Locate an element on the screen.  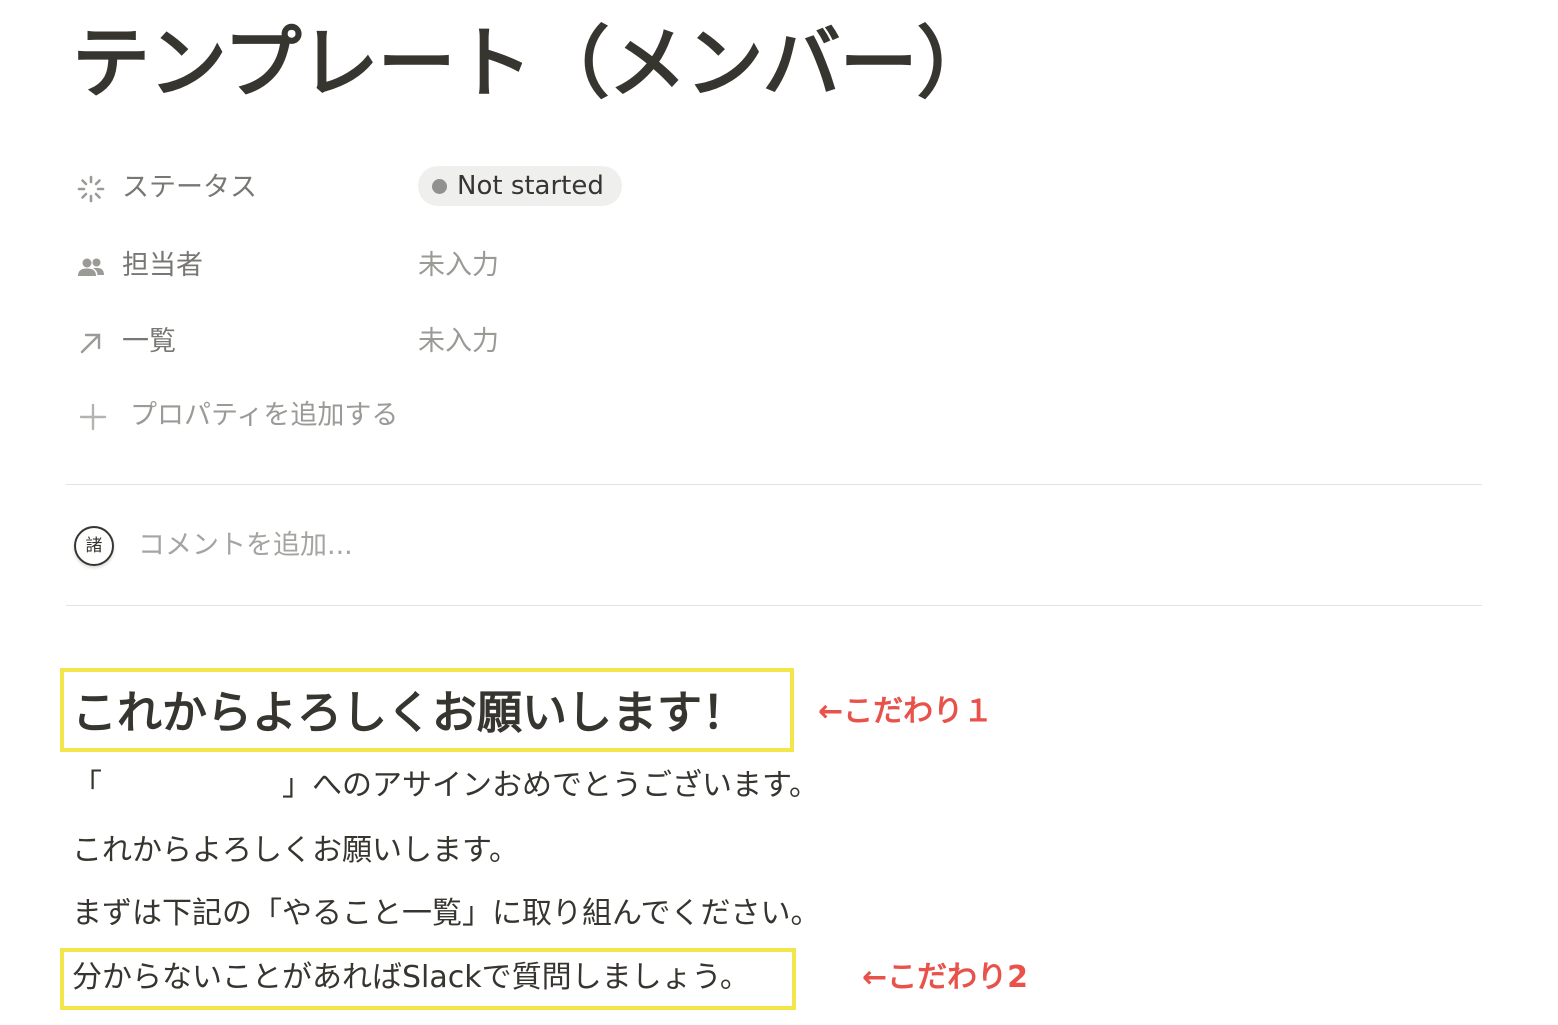
arrow-up-right-icon is located at coordinates (90, 343).